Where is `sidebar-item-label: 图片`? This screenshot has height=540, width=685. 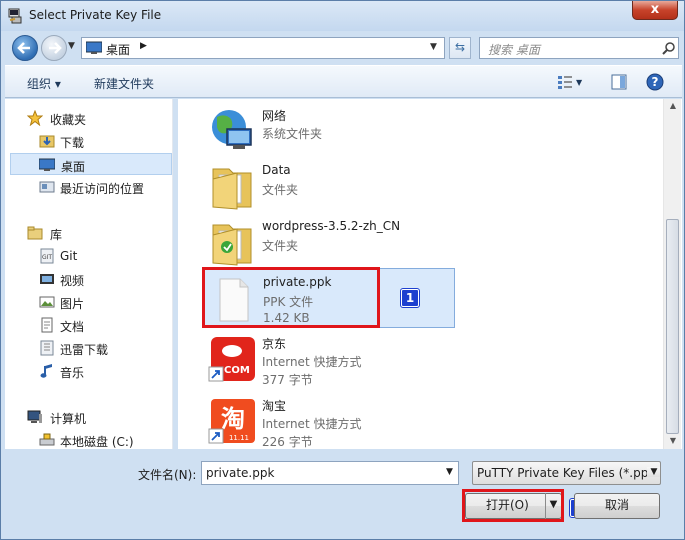 sidebar-item-label: 图片 is located at coordinates (72, 304).